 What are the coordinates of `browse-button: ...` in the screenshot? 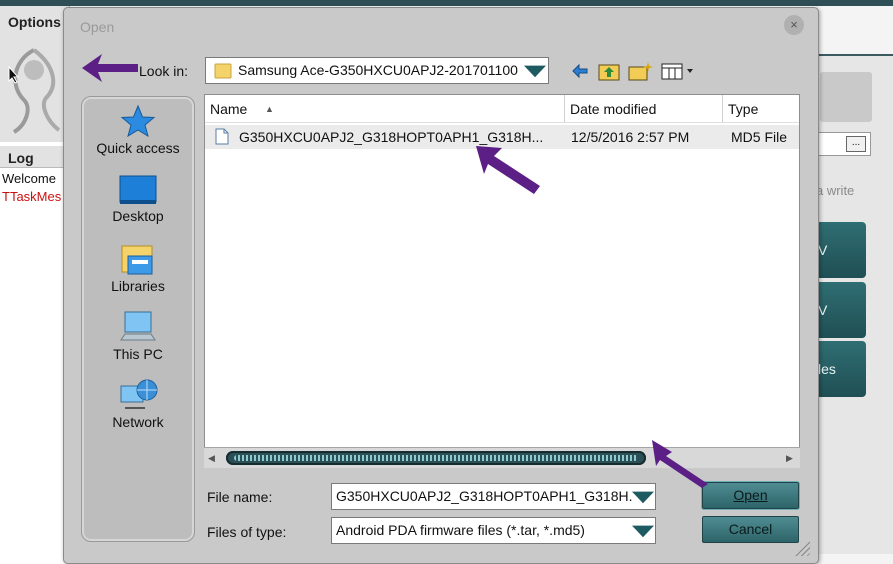 It's located at (856, 144).